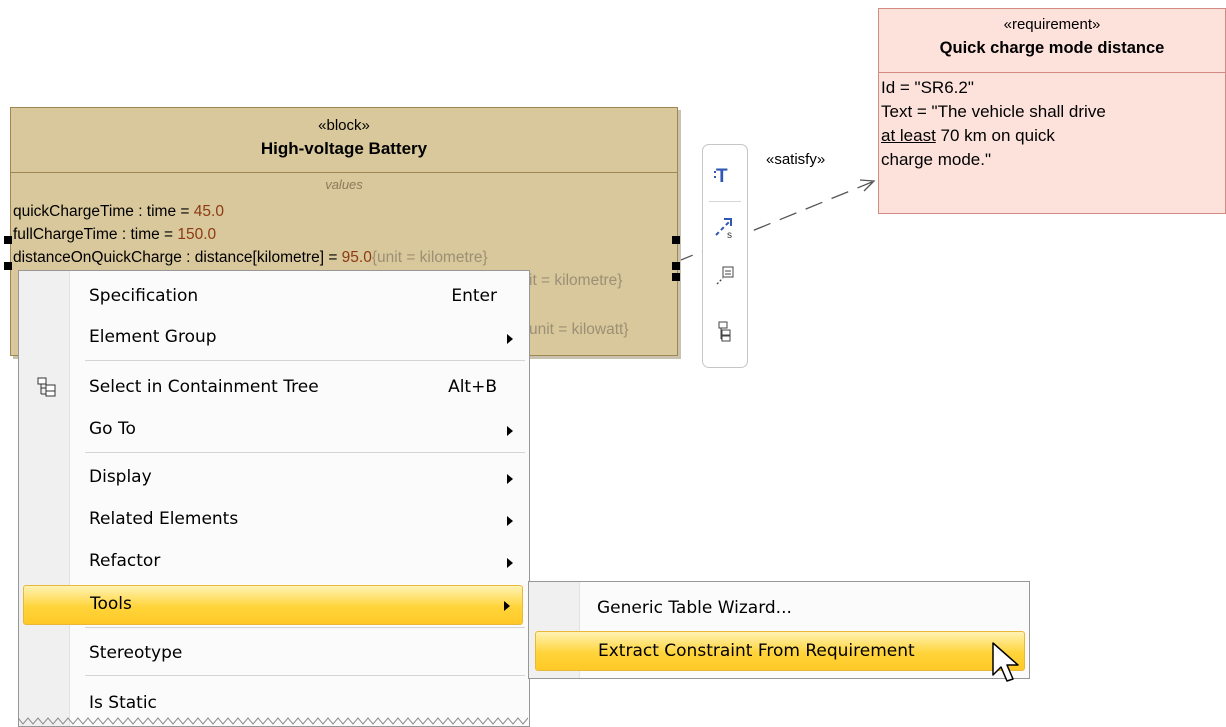  What do you see at coordinates (112, 429) in the screenshot?
I see `menu-item-label: Go To` at bounding box center [112, 429].